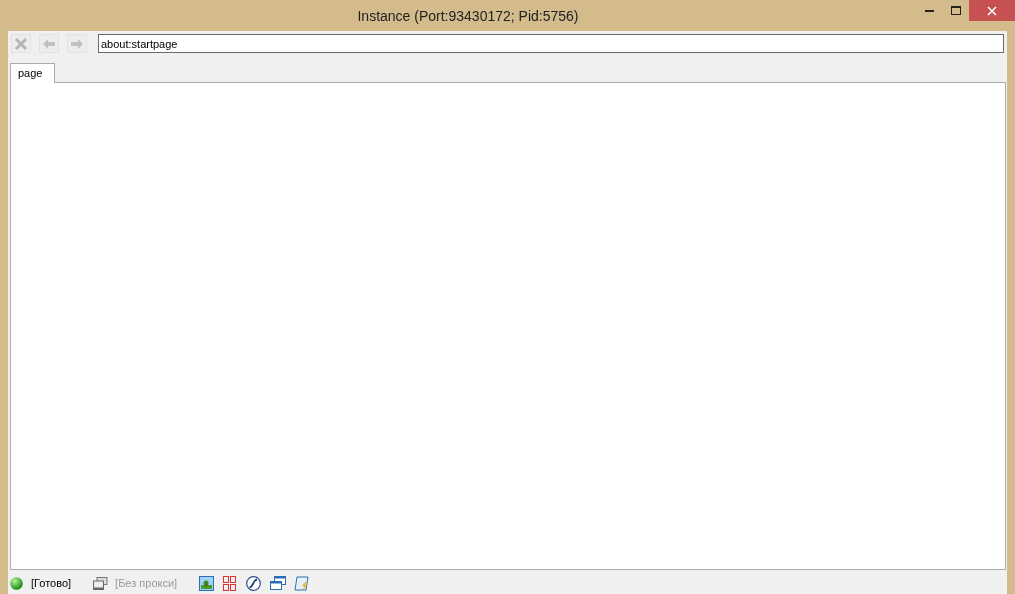  What do you see at coordinates (101, 583) in the screenshot?
I see `computer-icon` at bounding box center [101, 583].